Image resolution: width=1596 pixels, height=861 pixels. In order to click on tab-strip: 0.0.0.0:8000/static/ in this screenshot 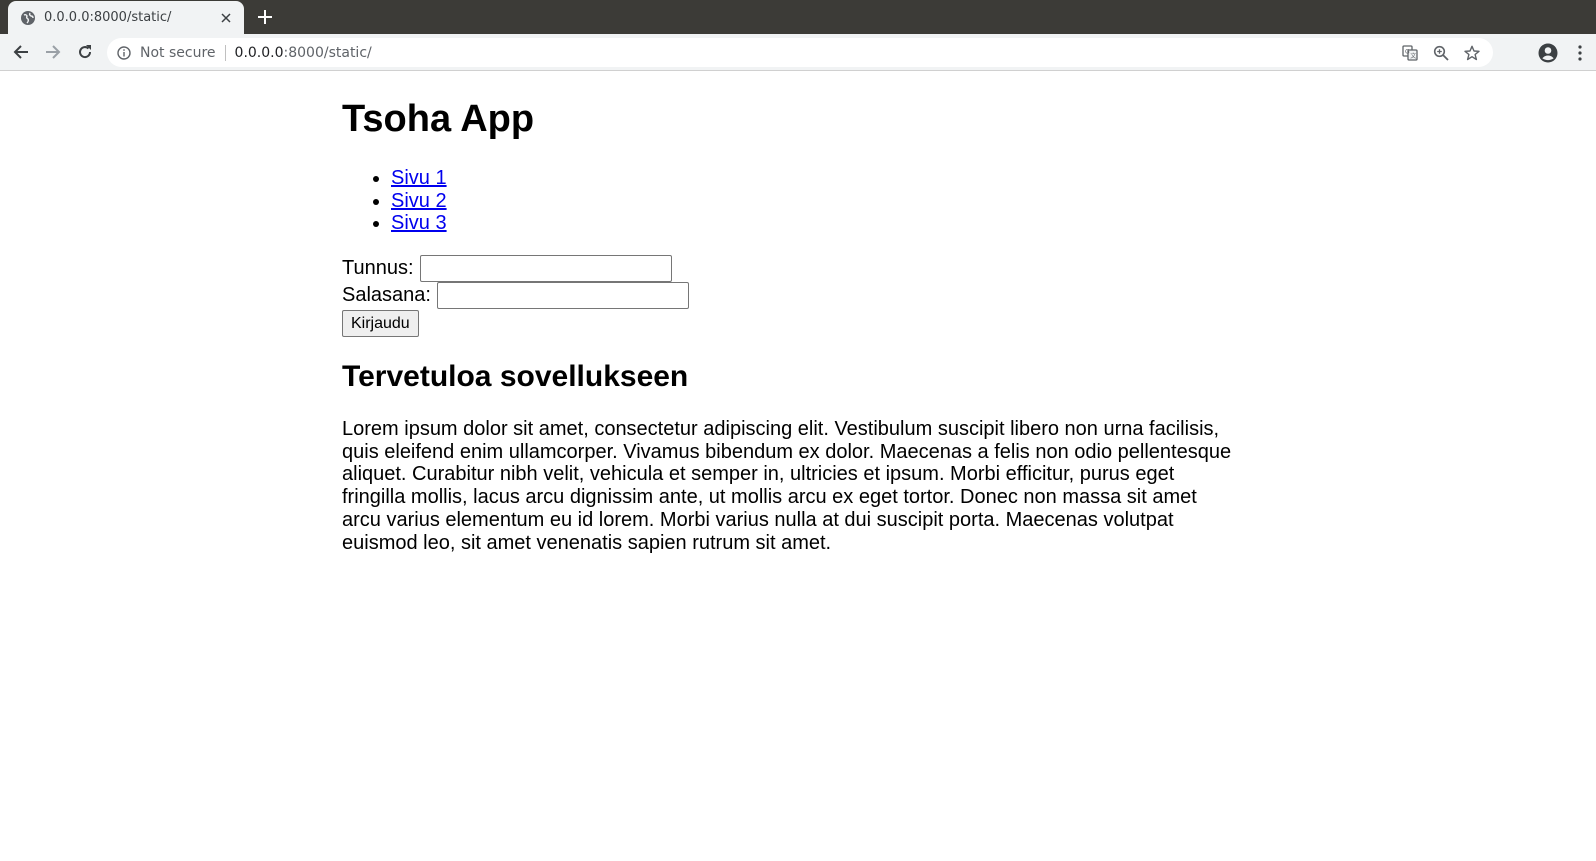, I will do `click(798, 17)`.